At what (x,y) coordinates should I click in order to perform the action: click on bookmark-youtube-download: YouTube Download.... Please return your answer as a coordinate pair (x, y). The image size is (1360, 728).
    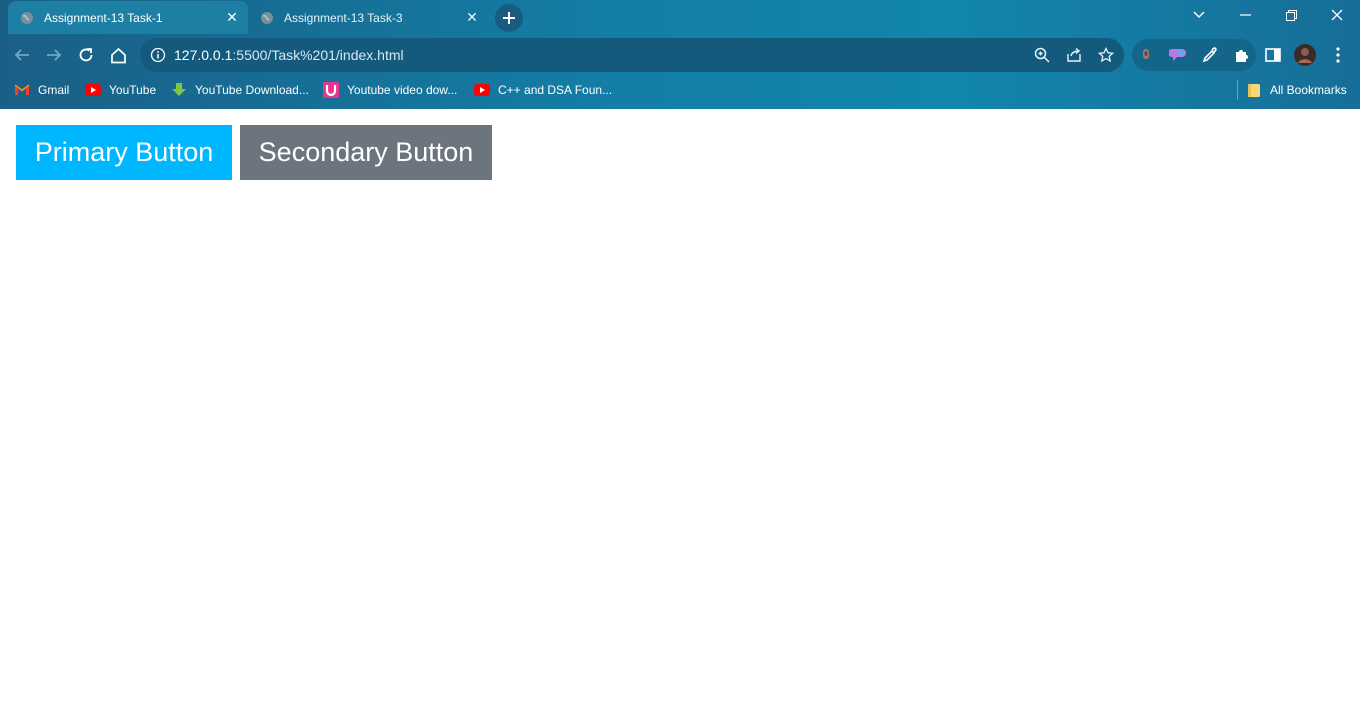
    Looking at the image, I should click on (240, 90).